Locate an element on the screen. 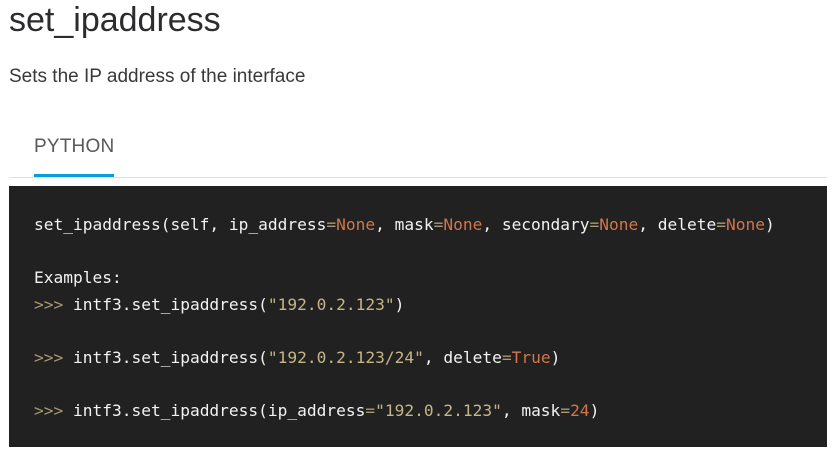  active-tab-indicator is located at coordinates (74, 175).